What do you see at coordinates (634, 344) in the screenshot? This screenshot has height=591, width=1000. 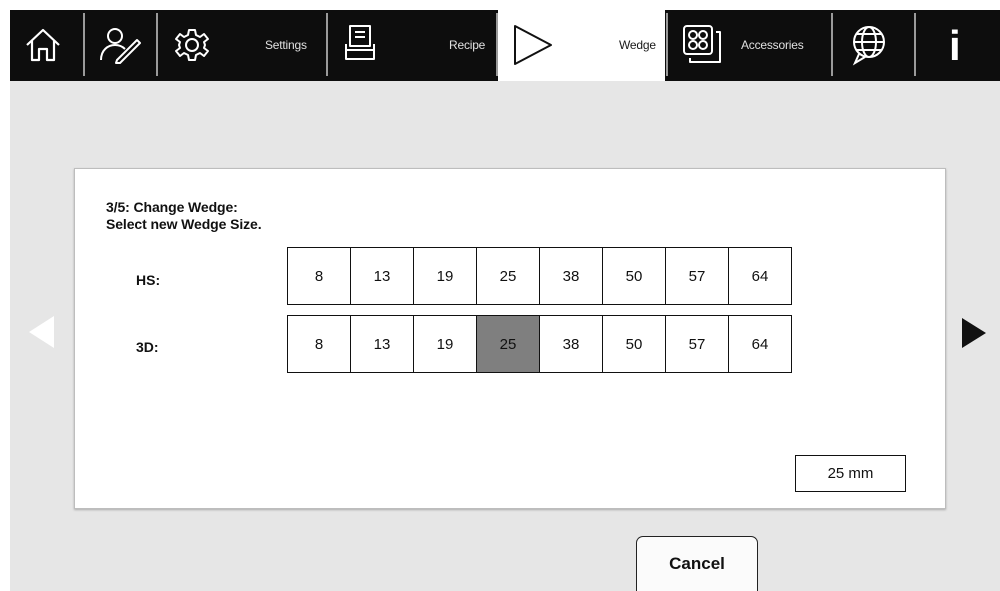 I see `size-cell-3d-50: 50` at bounding box center [634, 344].